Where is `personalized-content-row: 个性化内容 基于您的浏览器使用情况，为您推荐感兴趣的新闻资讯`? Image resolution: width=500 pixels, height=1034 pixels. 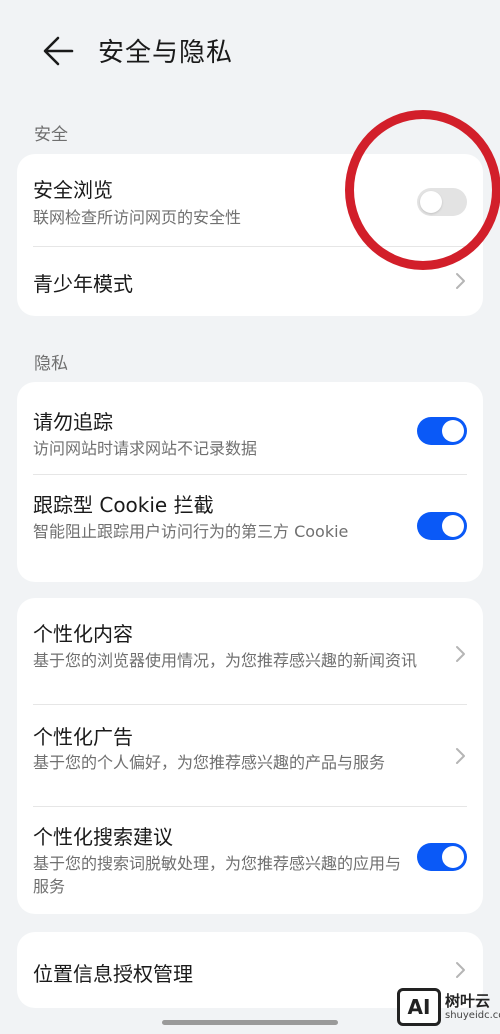 personalized-content-row: 个性化内容 基于您的浏览器使用情况，为您推荐感兴趣的新闻资讯 is located at coordinates (250, 651).